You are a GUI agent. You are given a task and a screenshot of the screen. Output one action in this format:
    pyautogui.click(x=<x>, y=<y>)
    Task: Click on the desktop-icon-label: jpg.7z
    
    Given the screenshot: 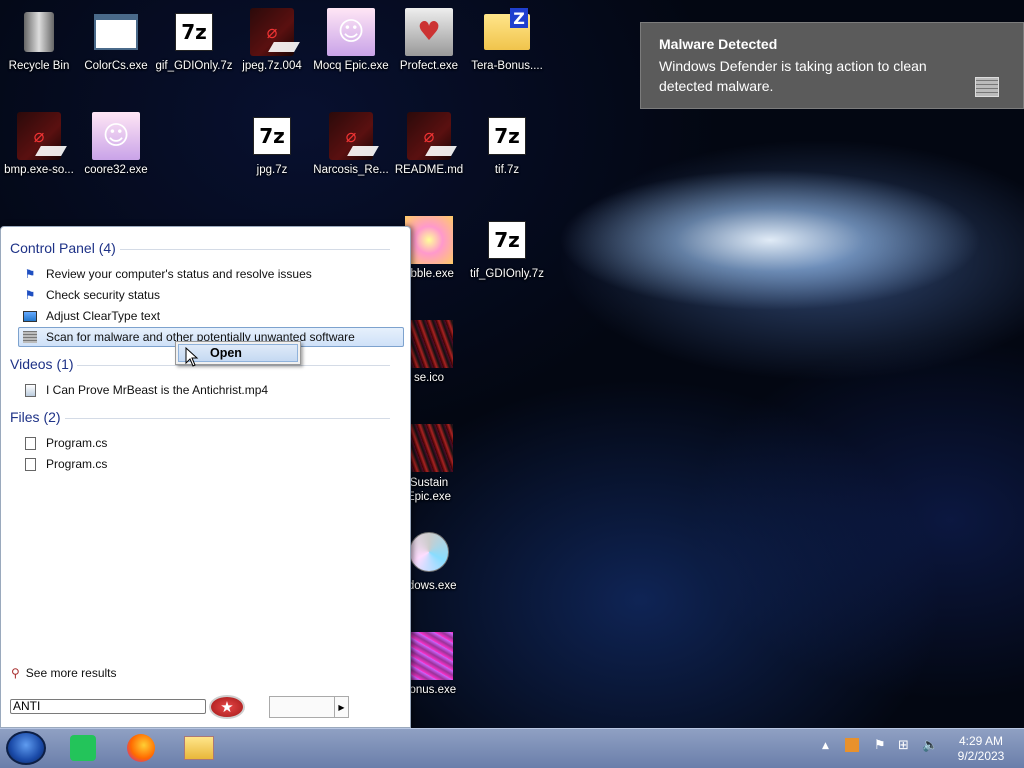 What is the action you would take?
    pyautogui.click(x=272, y=170)
    